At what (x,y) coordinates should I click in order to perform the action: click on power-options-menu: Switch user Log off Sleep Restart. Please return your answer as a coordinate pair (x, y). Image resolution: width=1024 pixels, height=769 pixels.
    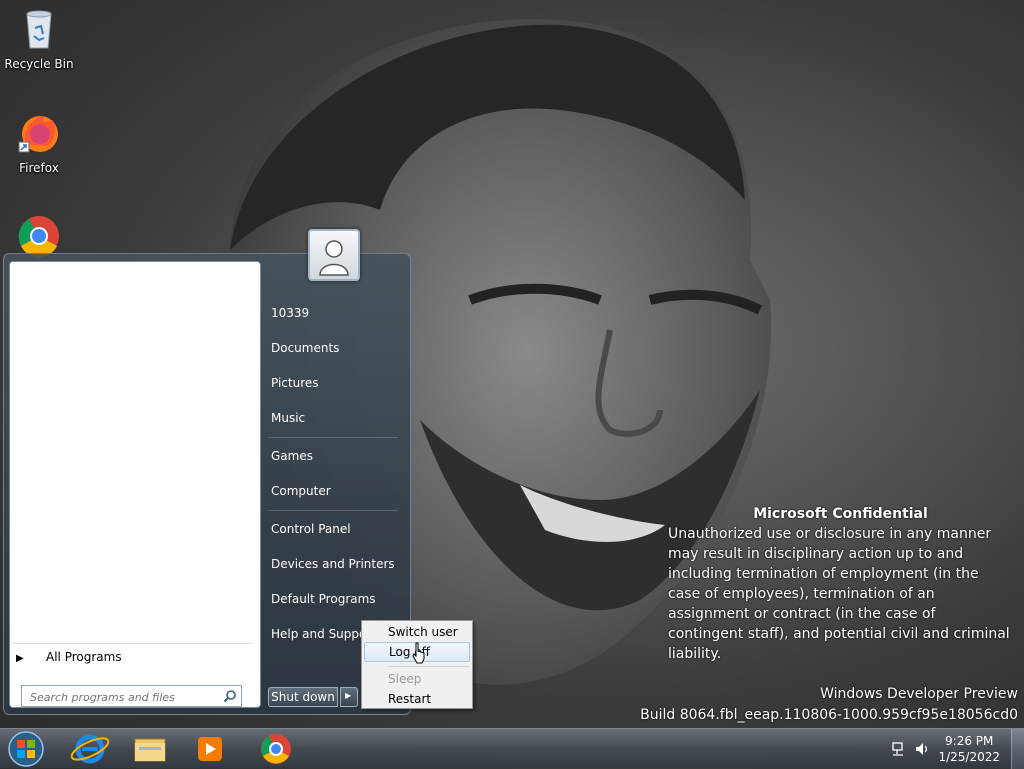
    Looking at the image, I should click on (417, 664).